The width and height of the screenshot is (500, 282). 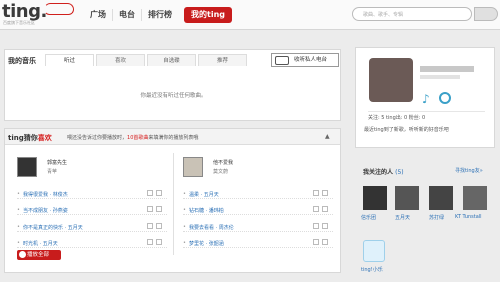 I want to click on followed-name: 信乐团, so click(x=368, y=217).